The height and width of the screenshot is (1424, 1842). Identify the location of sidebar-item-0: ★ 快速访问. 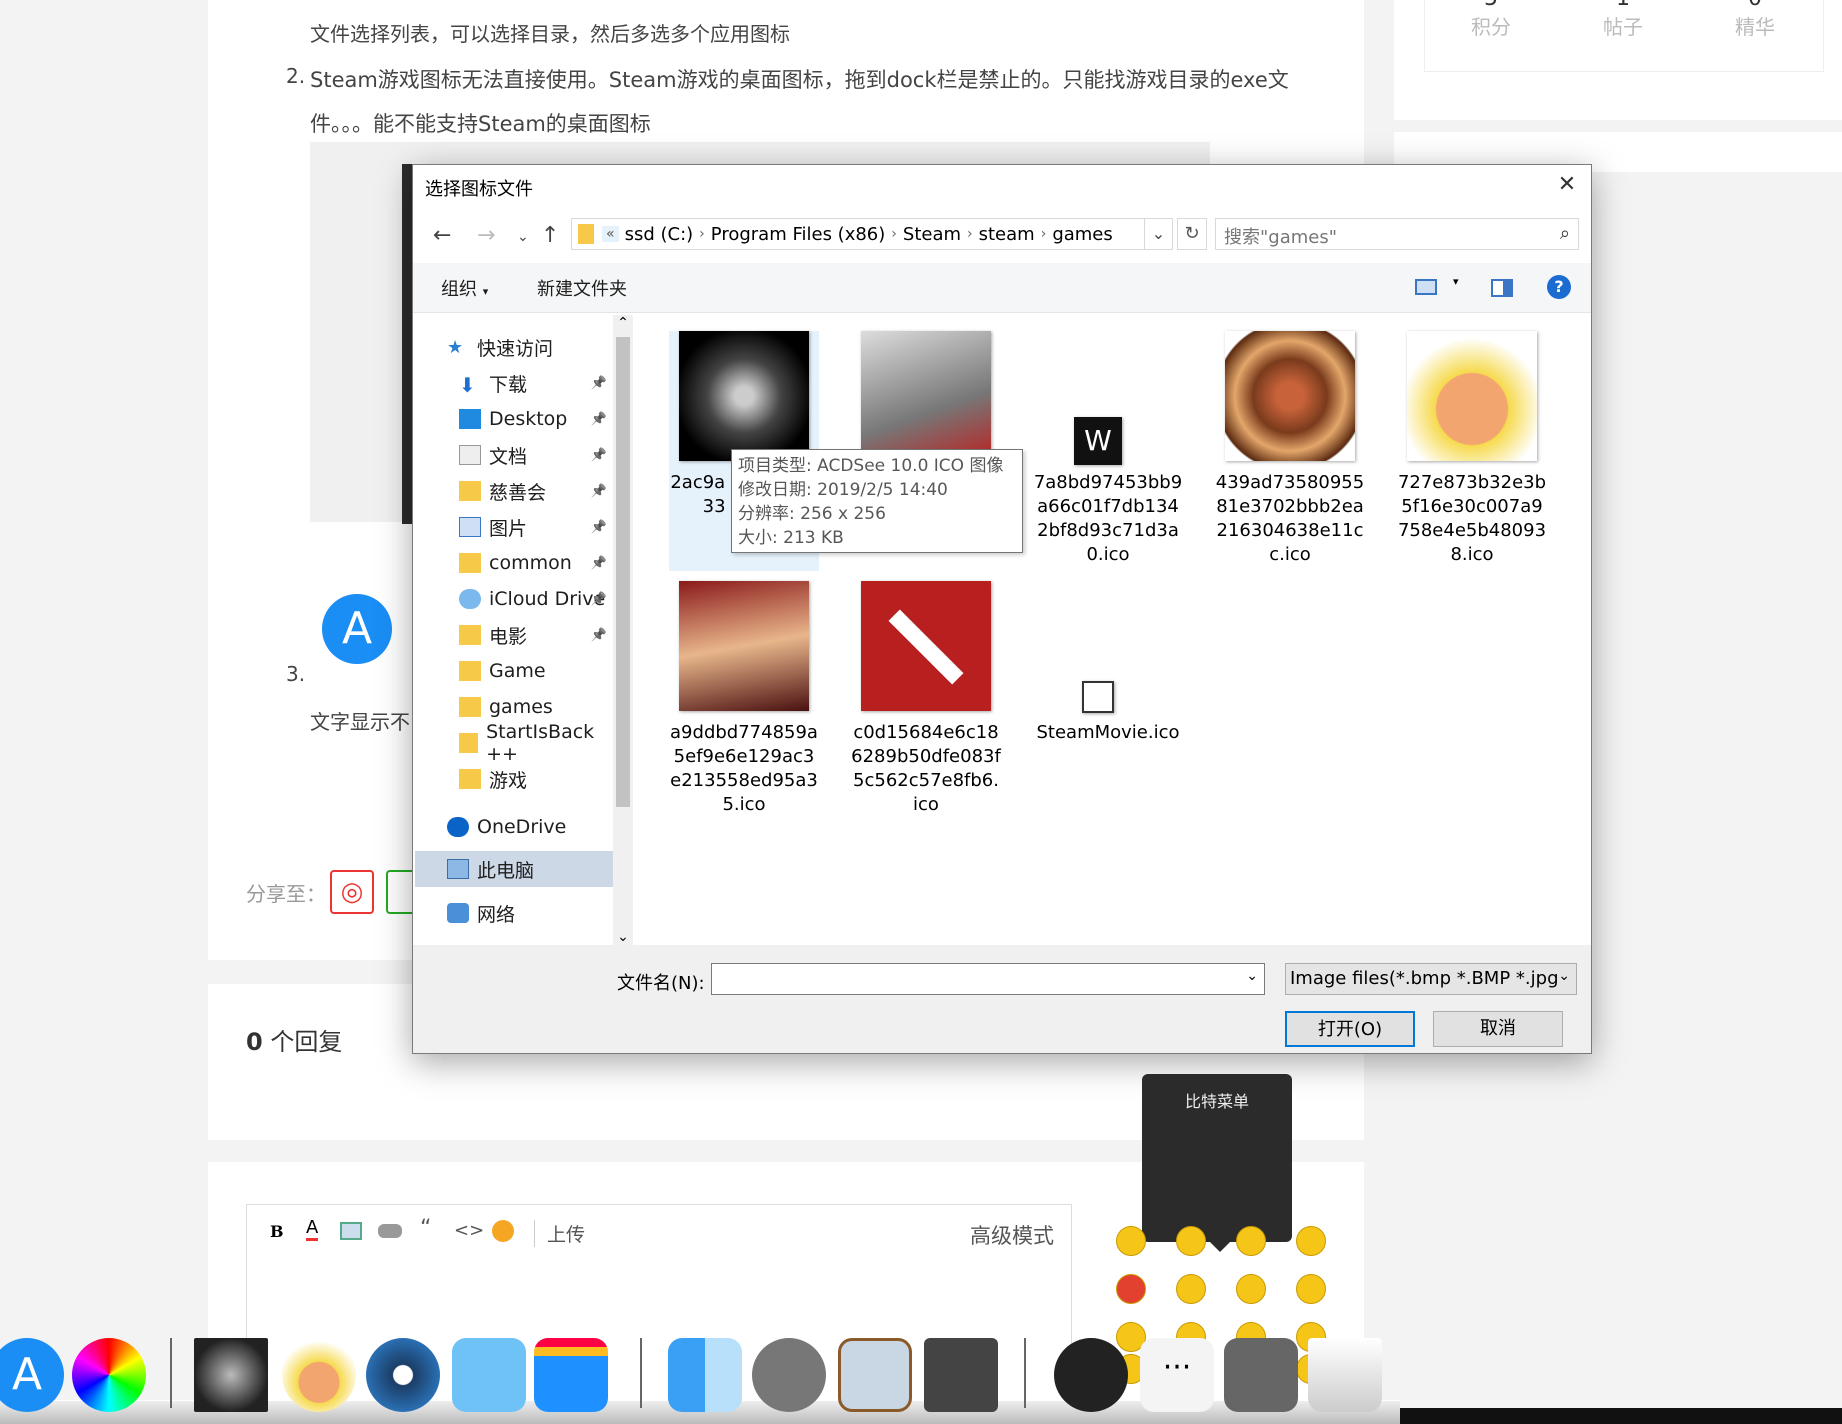
(514, 347).